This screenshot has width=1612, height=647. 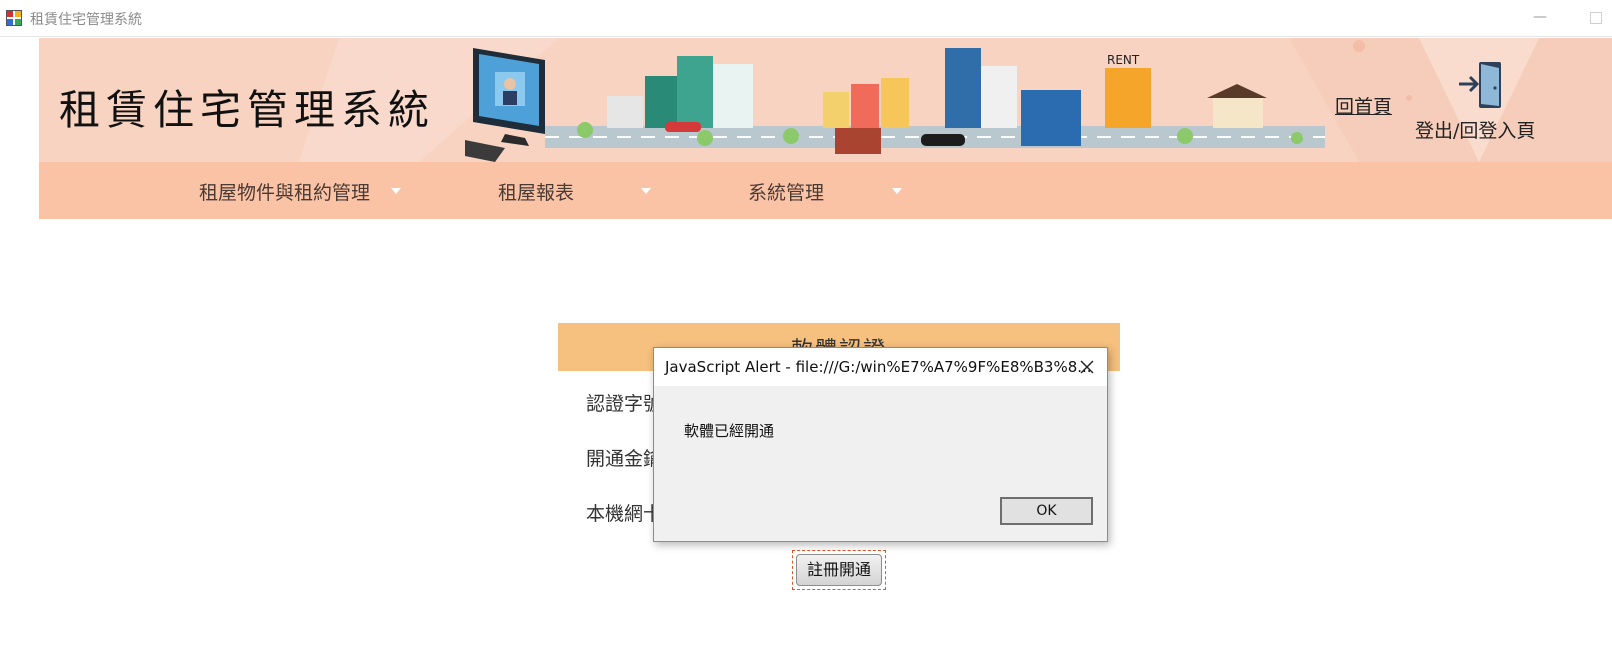 I want to click on home-link: 回首頁, so click(x=1363, y=105).